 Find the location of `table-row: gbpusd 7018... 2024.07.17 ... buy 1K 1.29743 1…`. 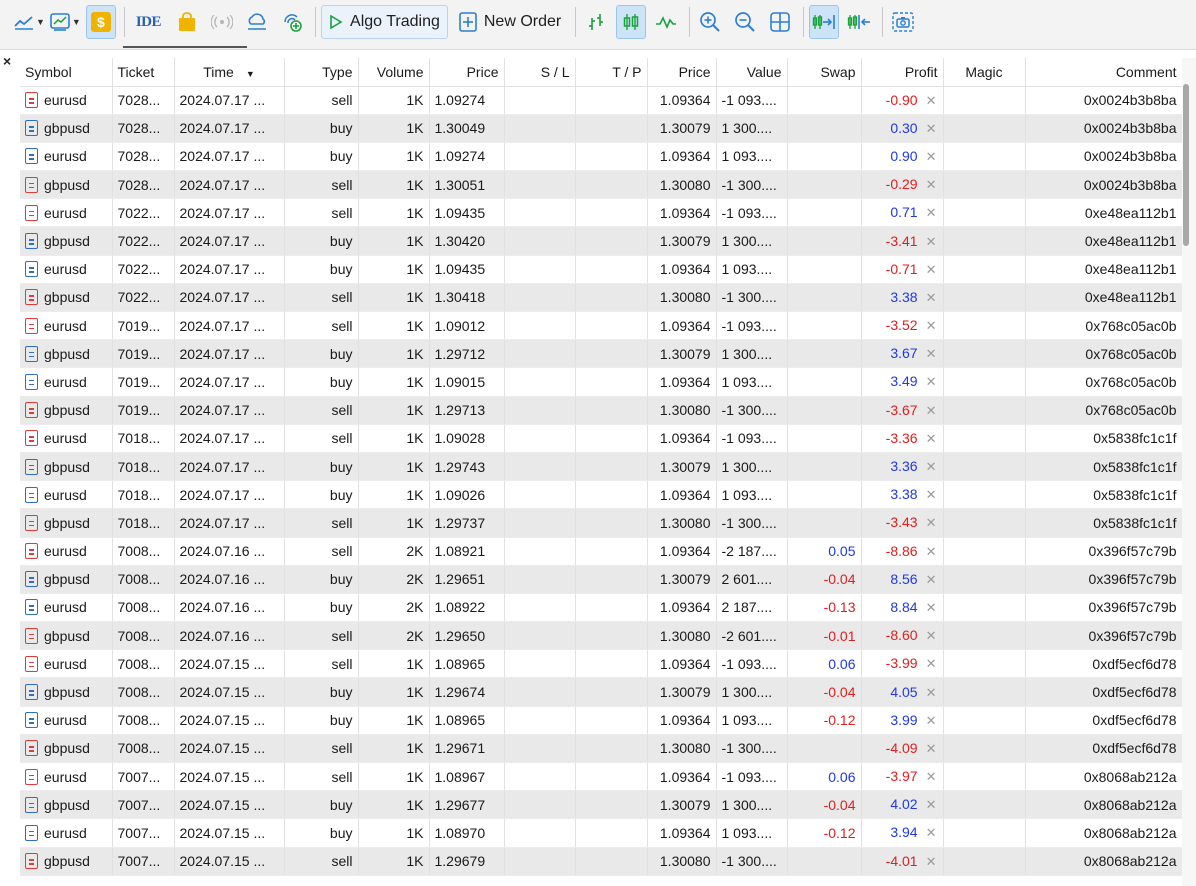

table-row: gbpusd 7018... 2024.07.17 ... buy 1K 1.29743 1… is located at coordinates (601, 467).